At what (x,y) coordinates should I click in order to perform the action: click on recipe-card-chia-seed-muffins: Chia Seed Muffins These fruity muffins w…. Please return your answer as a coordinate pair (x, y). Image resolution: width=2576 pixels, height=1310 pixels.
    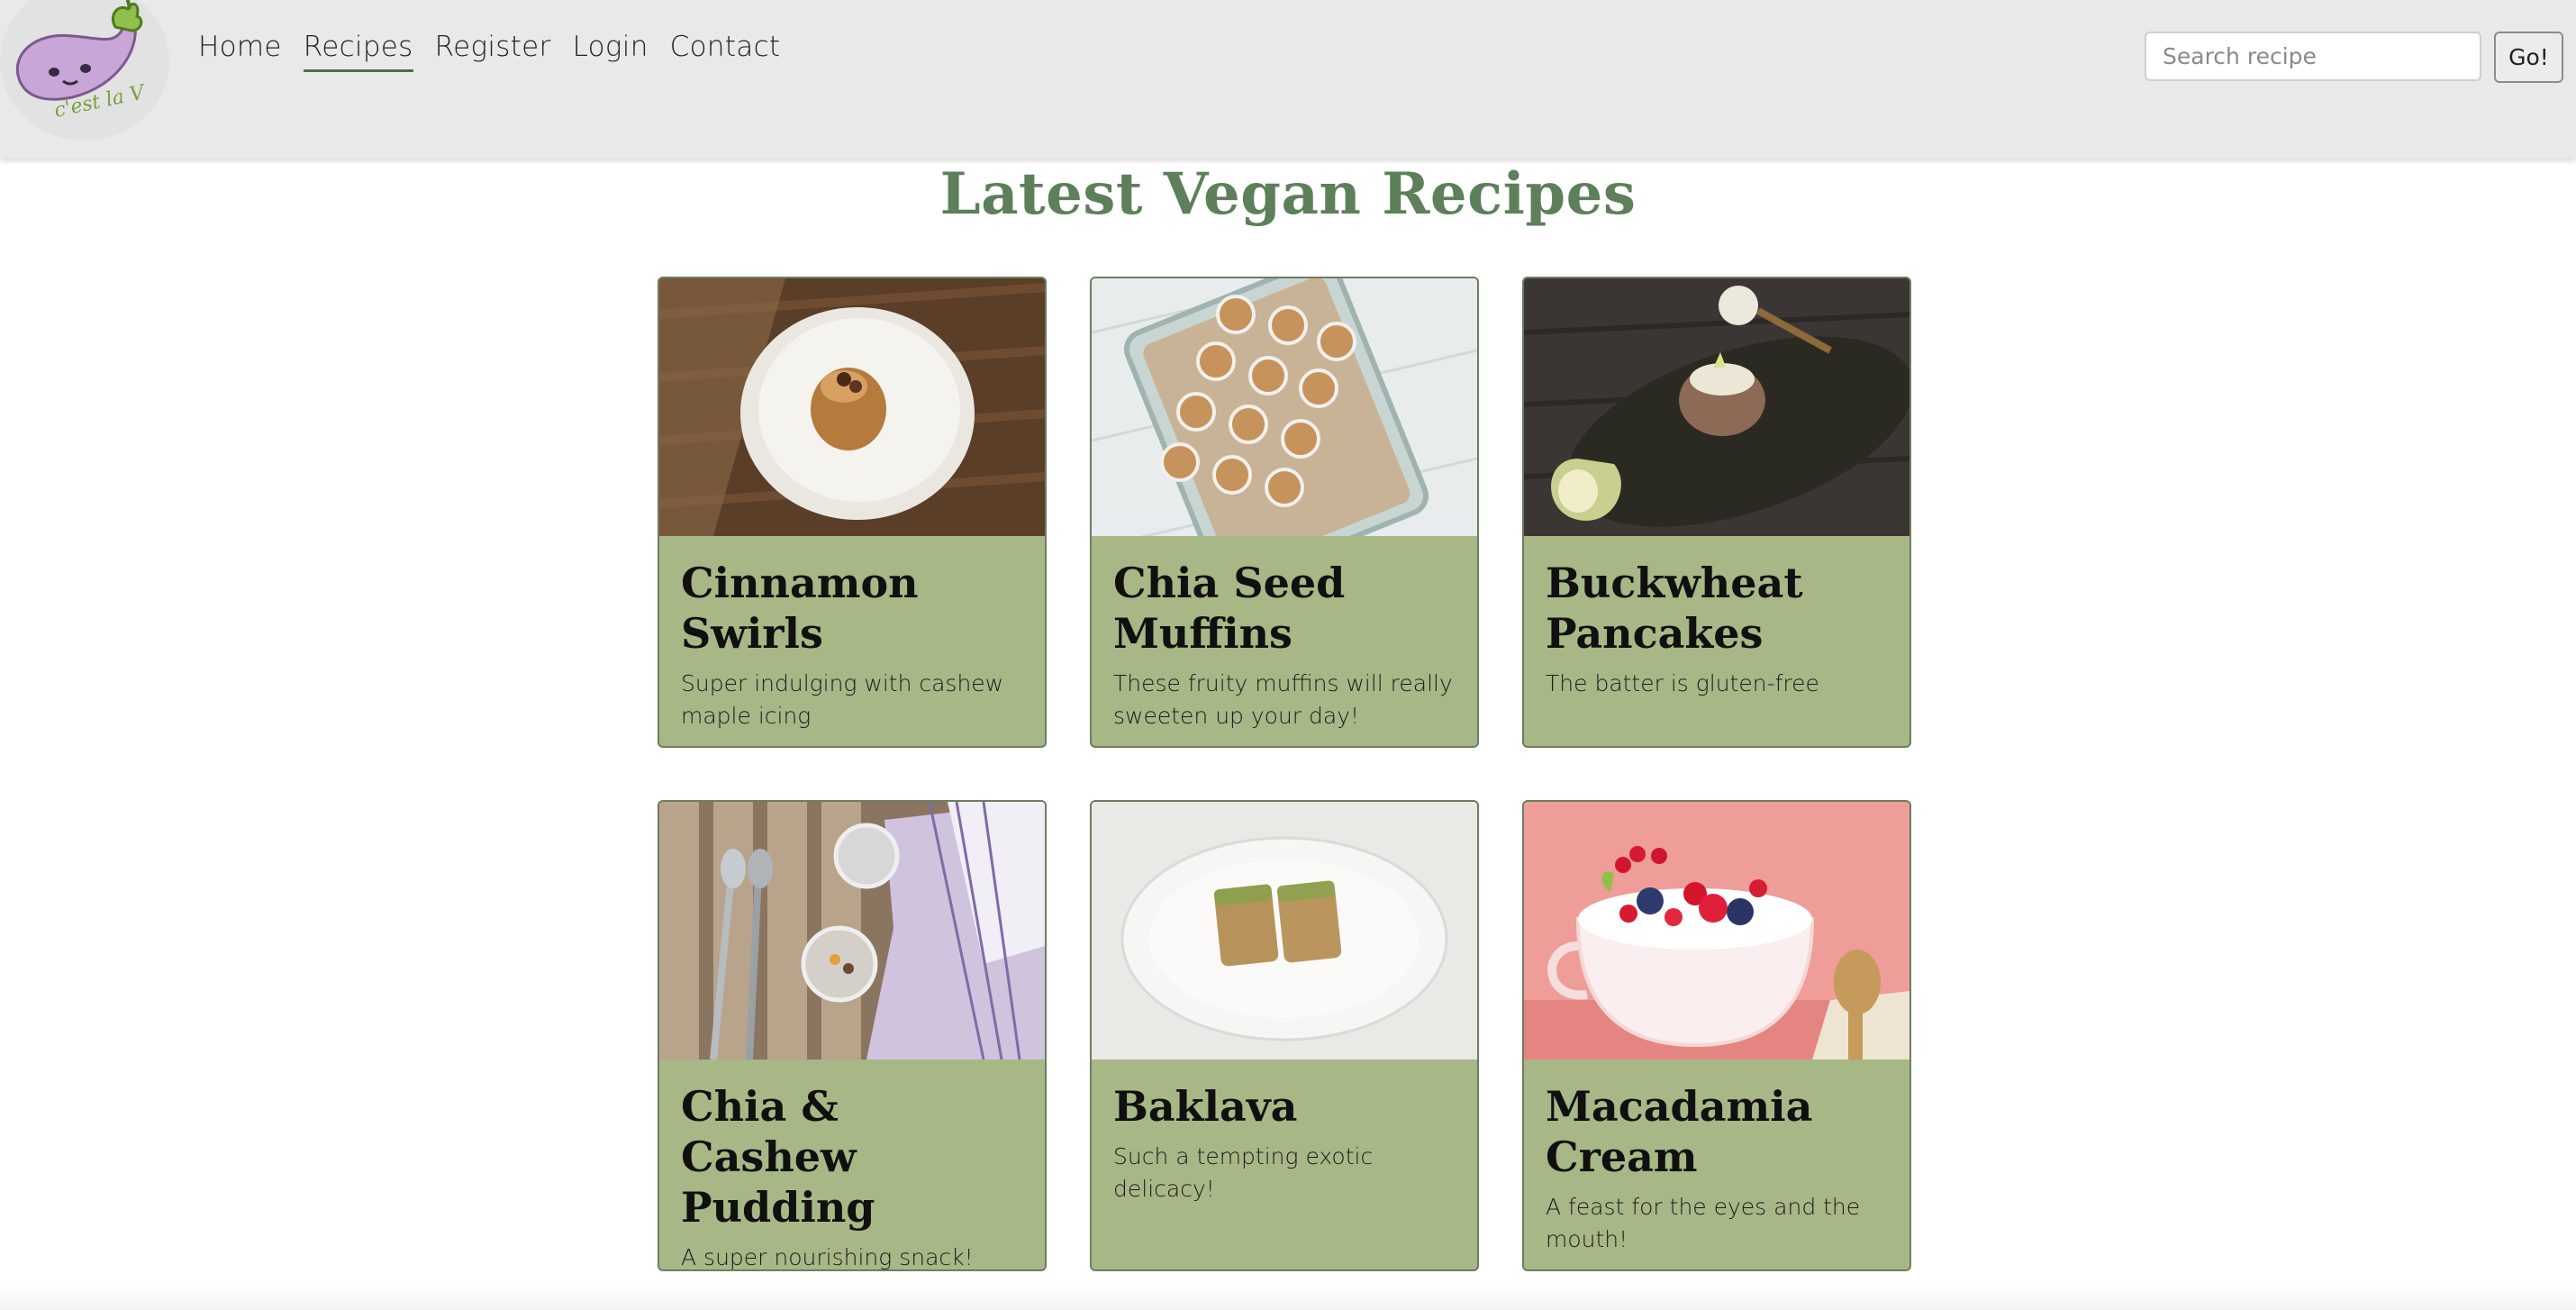
    Looking at the image, I should click on (1285, 512).